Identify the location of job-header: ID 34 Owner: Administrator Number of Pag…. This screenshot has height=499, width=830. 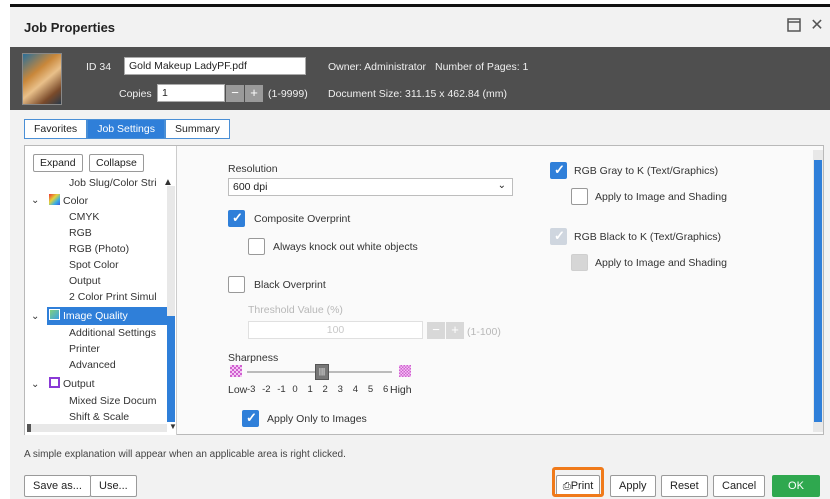
(420, 78).